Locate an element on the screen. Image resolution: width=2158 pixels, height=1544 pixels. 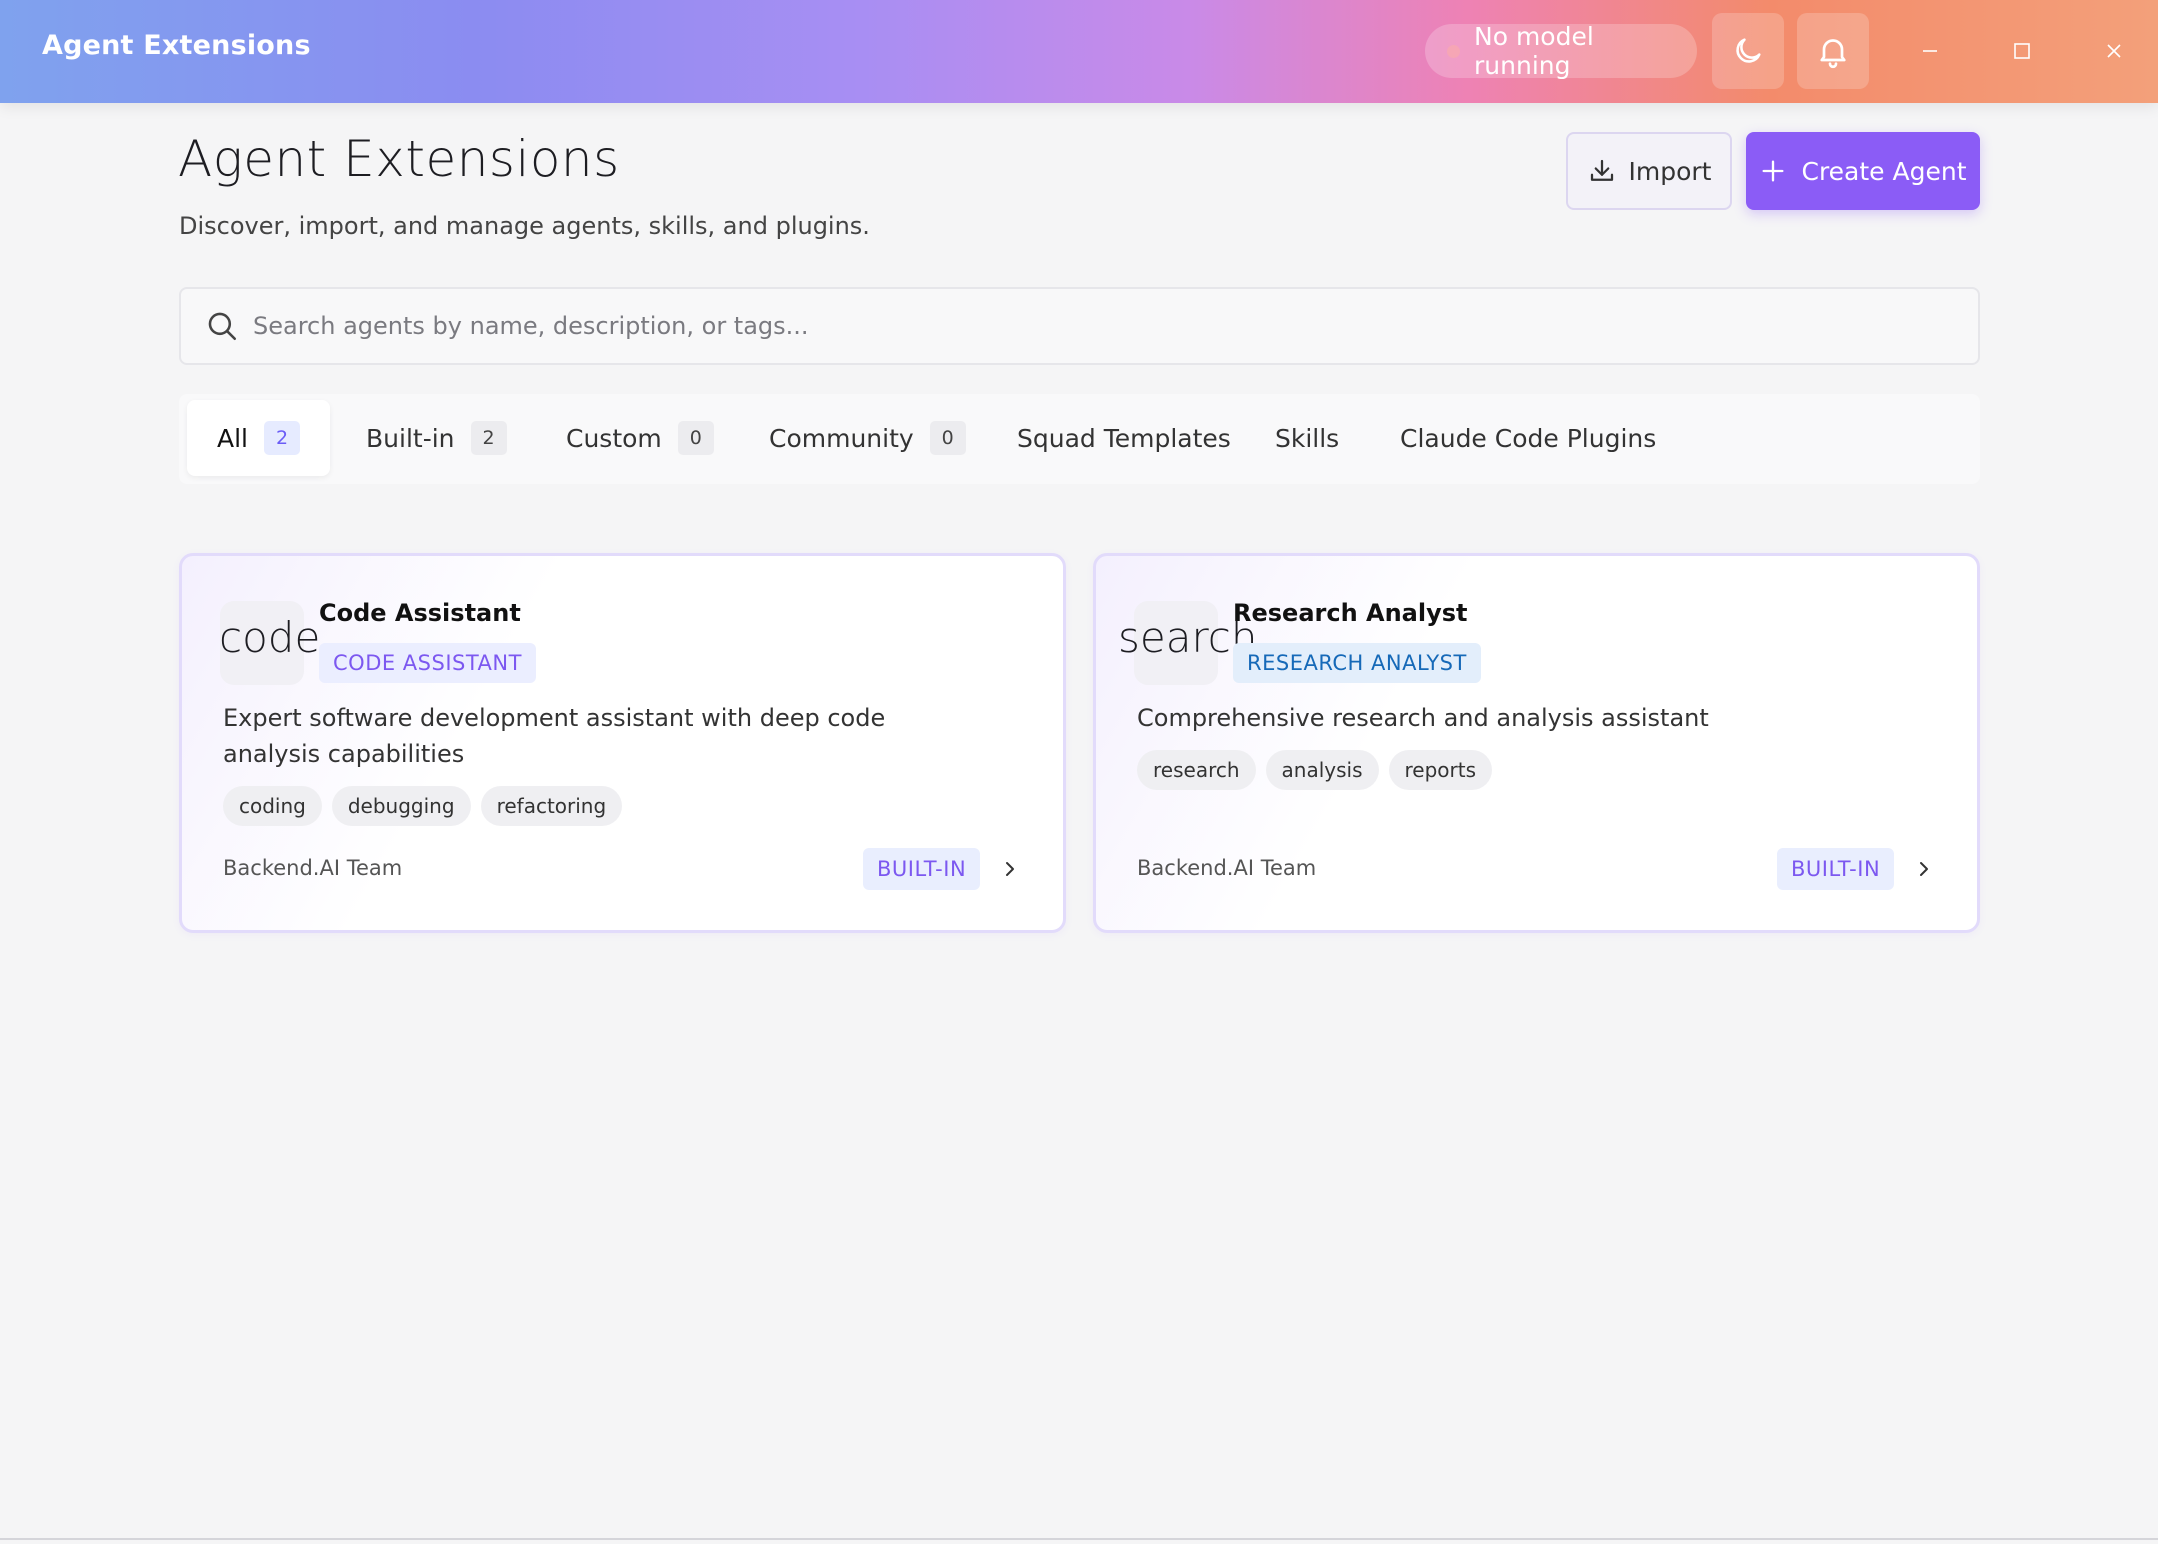
create-agent-button-label: Create Agent is located at coordinates (1884, 171).